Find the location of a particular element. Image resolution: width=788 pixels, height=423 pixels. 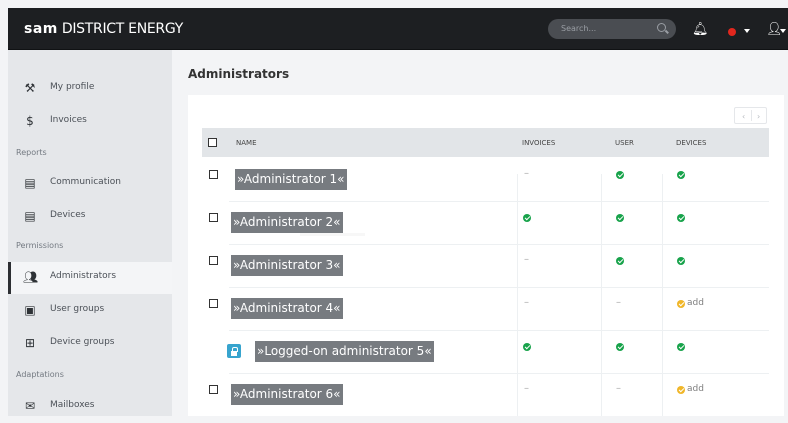

pager: ‹ › is located at coordinates (750, 115).